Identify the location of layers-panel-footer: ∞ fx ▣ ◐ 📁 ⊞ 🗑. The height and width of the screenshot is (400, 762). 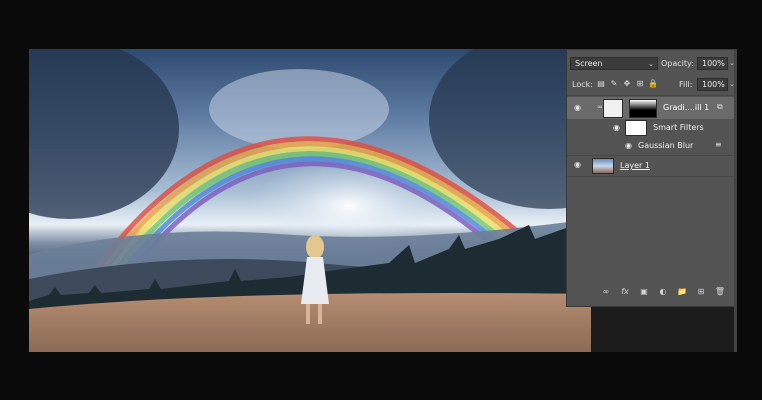
(651, 293).